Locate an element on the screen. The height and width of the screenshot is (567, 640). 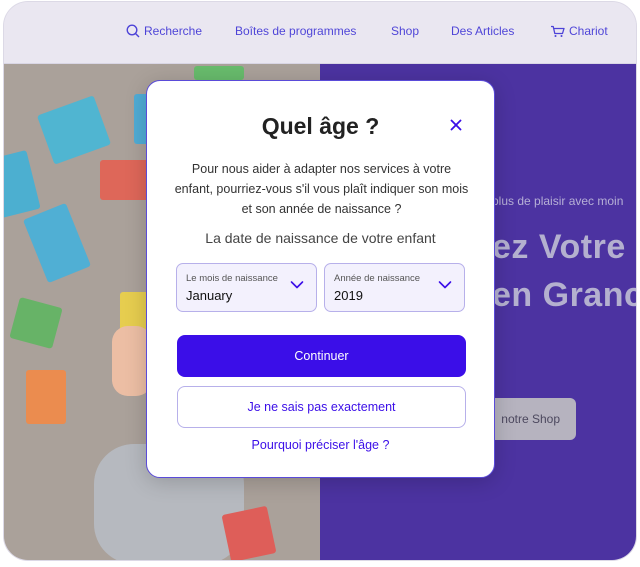
birthdate-heading: La date de naissance de votre enfant is located at coordinates (320, 238).